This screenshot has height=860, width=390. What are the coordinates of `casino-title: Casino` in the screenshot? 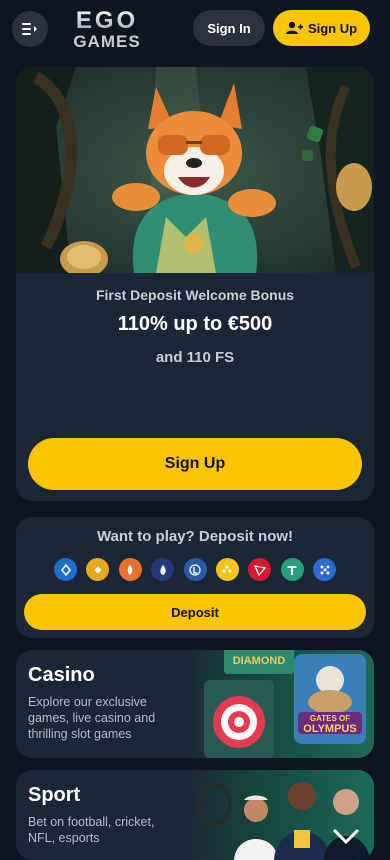 It's located at (61, 675).